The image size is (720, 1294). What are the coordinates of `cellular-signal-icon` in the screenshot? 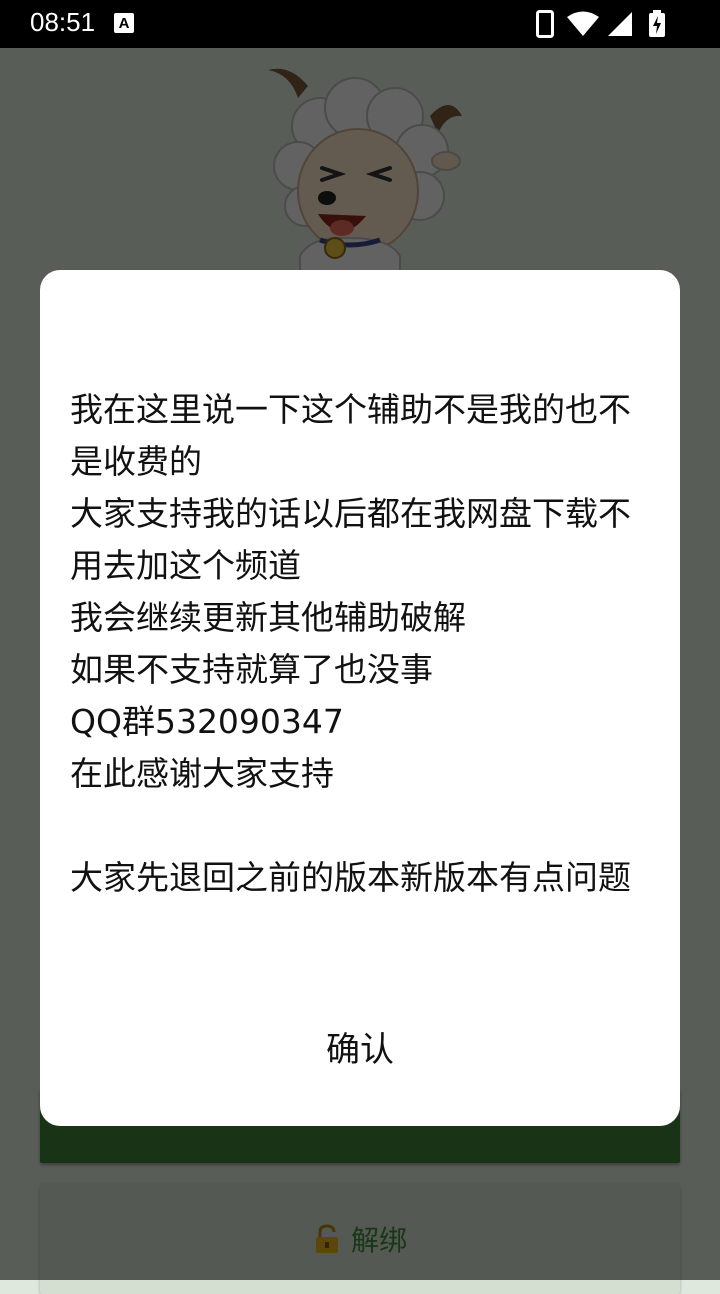 It's located at (620, 24).